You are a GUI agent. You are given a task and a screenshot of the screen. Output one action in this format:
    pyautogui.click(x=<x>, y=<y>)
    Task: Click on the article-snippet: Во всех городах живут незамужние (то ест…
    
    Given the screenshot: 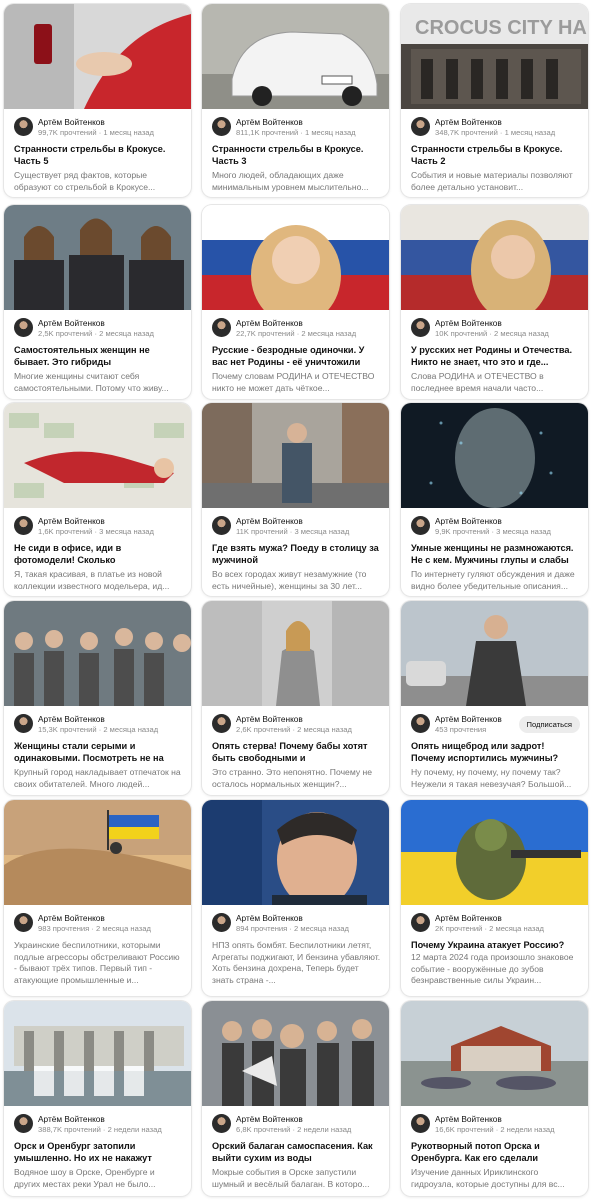 What is the action you would take?
    pyautogui.click(x=289, y=580)
    